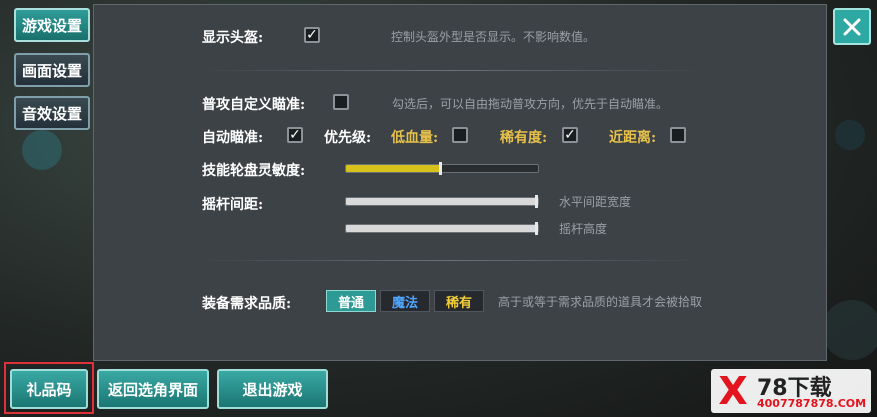 The height and width of the screenshot is (417, 877). What do you see at coordinates (153, 389) in the screenshot?
I see `back-to-character-select-button: 返回选角界面` at bounding box center [153, 389].